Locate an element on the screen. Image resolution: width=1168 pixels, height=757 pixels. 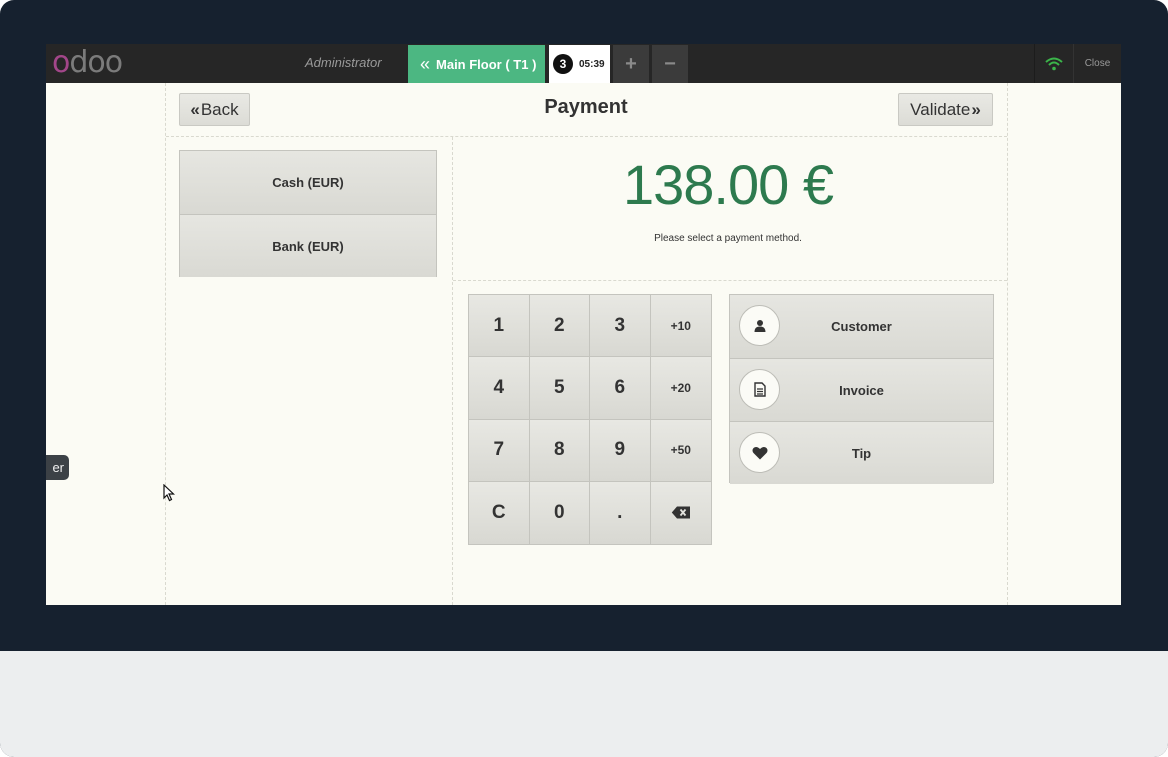
floor-tab: « Main Floor ( T1 ) is located at coordinates (476, 64).